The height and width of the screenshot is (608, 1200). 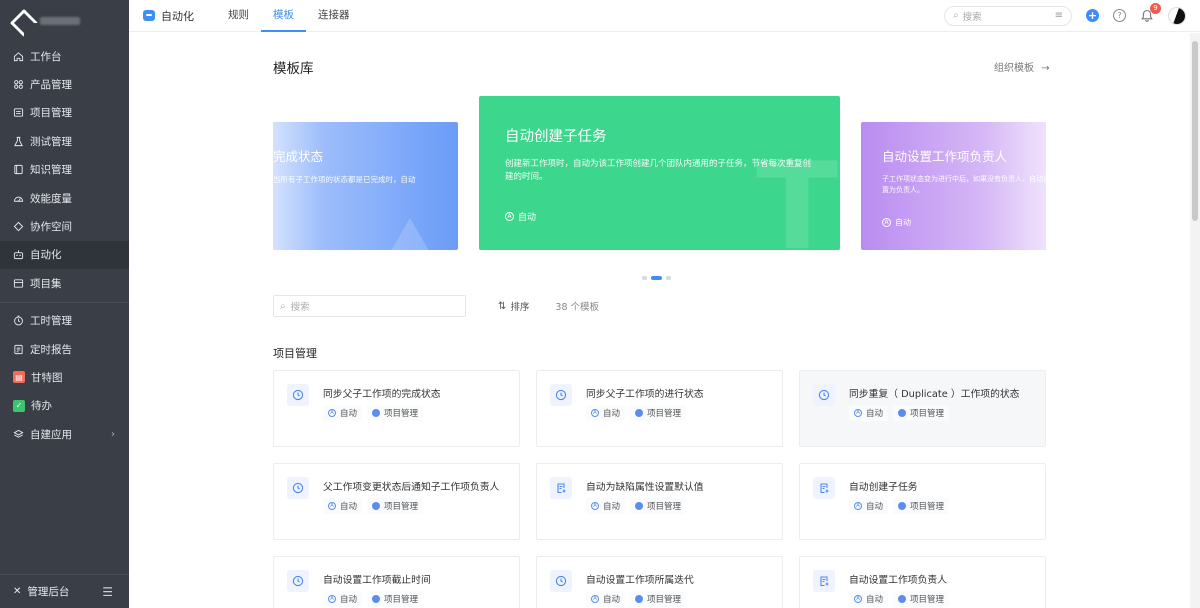 What do you see at coordinates (334, 16) in the screenshot?
I see `tab-连接器: 连接器` at bounding box center [334, 16].